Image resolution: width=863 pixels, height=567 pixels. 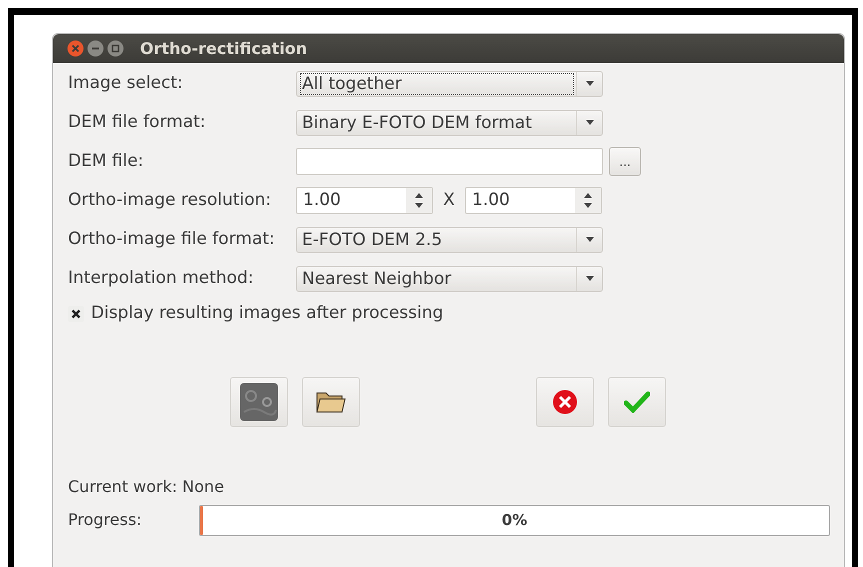 I want to click on dropdown-value: Nearest Neighbor, so click(x=376, y=278).